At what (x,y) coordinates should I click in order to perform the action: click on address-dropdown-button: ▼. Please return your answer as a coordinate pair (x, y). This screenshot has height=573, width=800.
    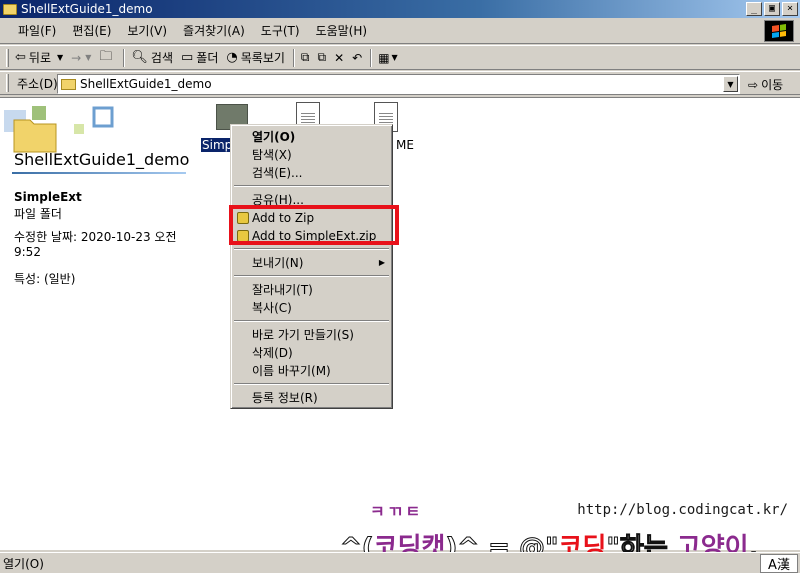
    Looking at the image, I should click on (730, 84).